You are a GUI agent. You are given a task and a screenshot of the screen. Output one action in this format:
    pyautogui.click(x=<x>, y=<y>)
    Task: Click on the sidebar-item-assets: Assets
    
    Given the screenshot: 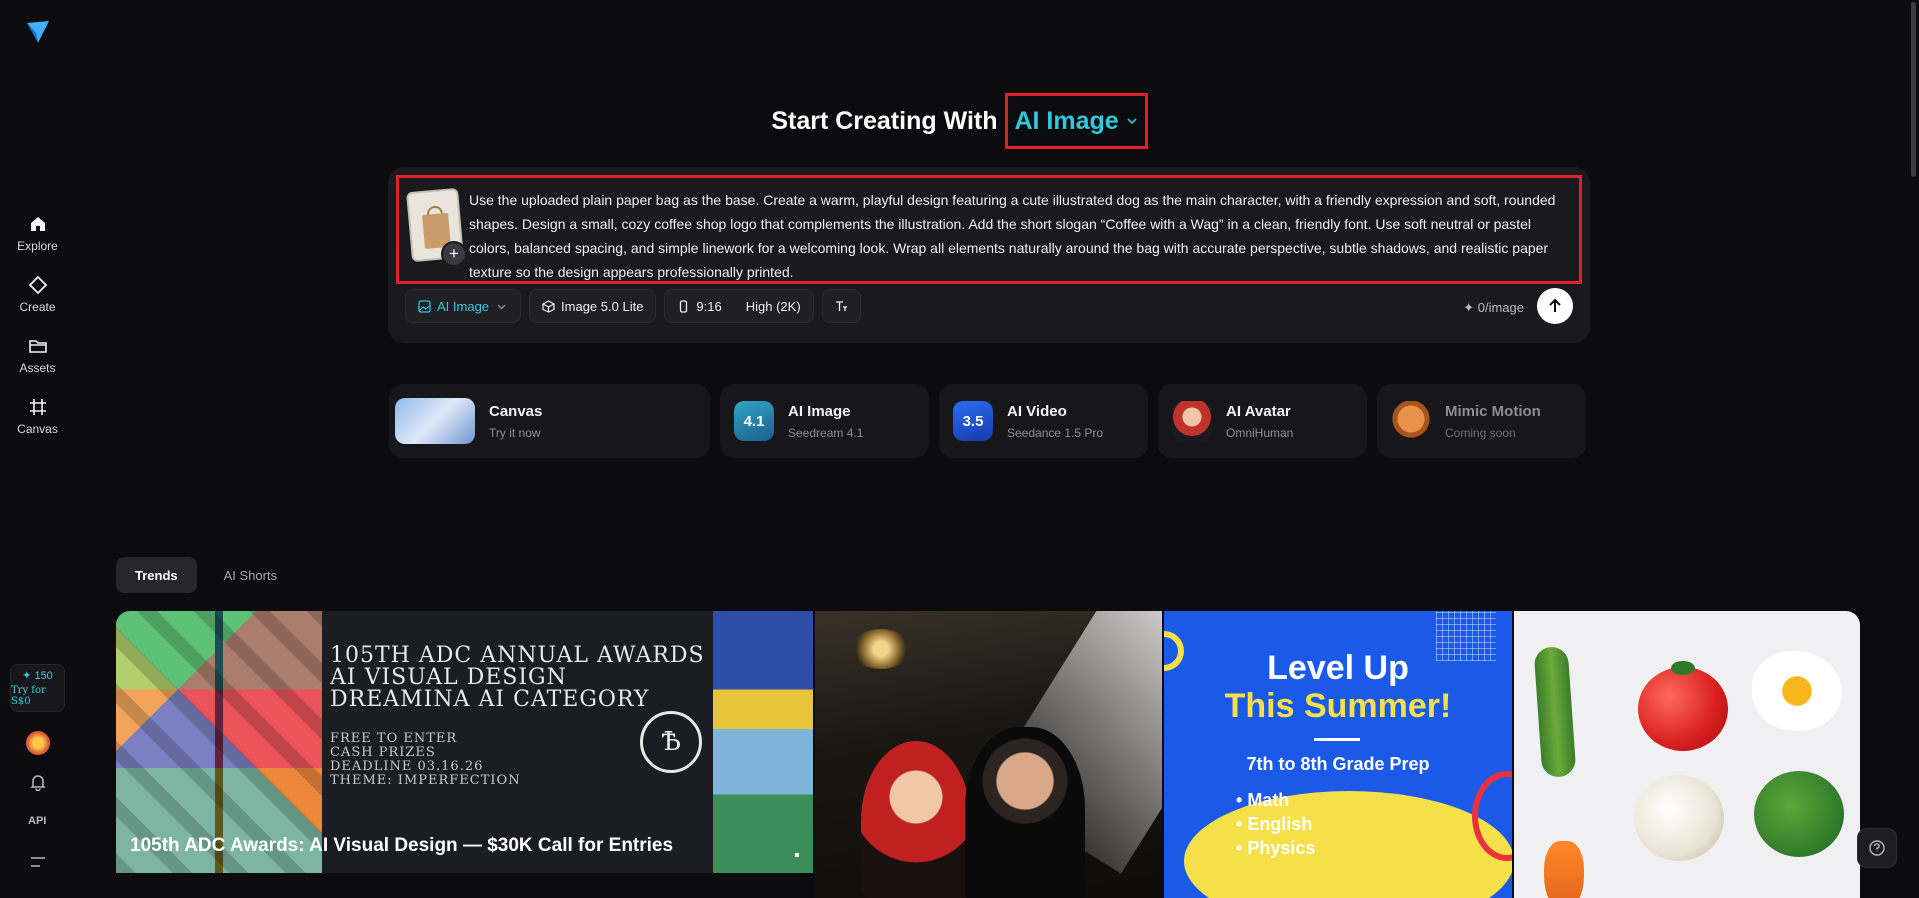 What is the action you would take?
    pyautogui.click(x=38, y=355)
    